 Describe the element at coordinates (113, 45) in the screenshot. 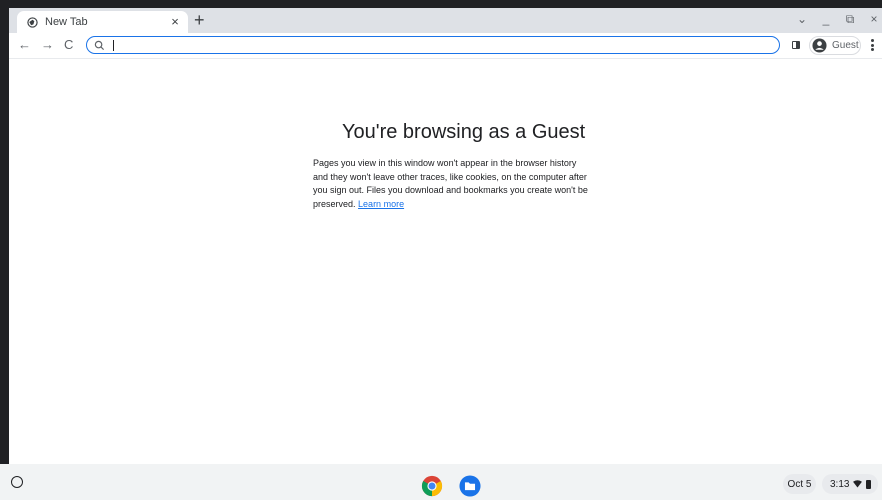

I see `text-cursor` at that location.